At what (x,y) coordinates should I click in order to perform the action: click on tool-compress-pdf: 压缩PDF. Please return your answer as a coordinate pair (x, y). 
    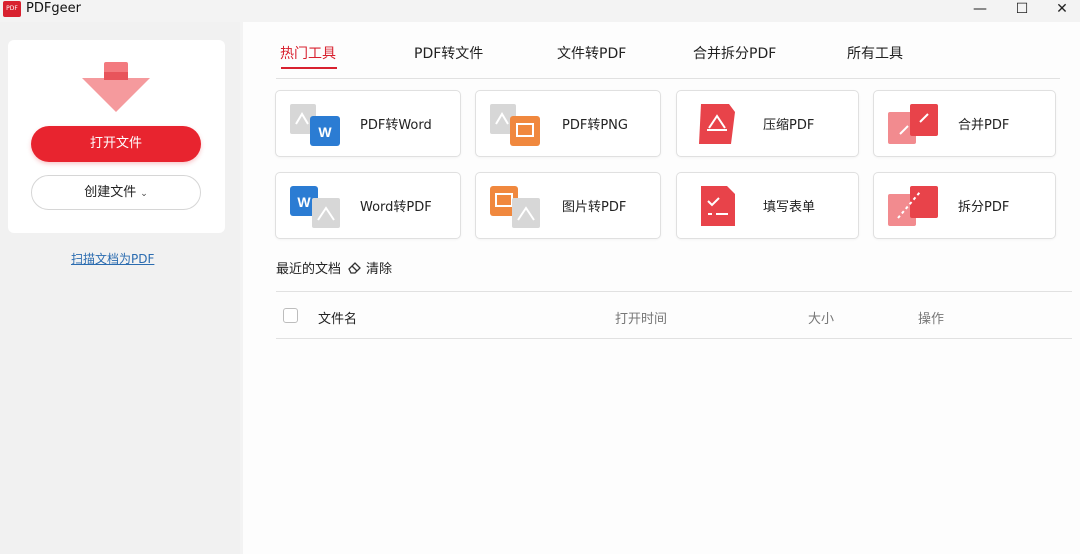
    Looking at the image, I should click on (767, 123).